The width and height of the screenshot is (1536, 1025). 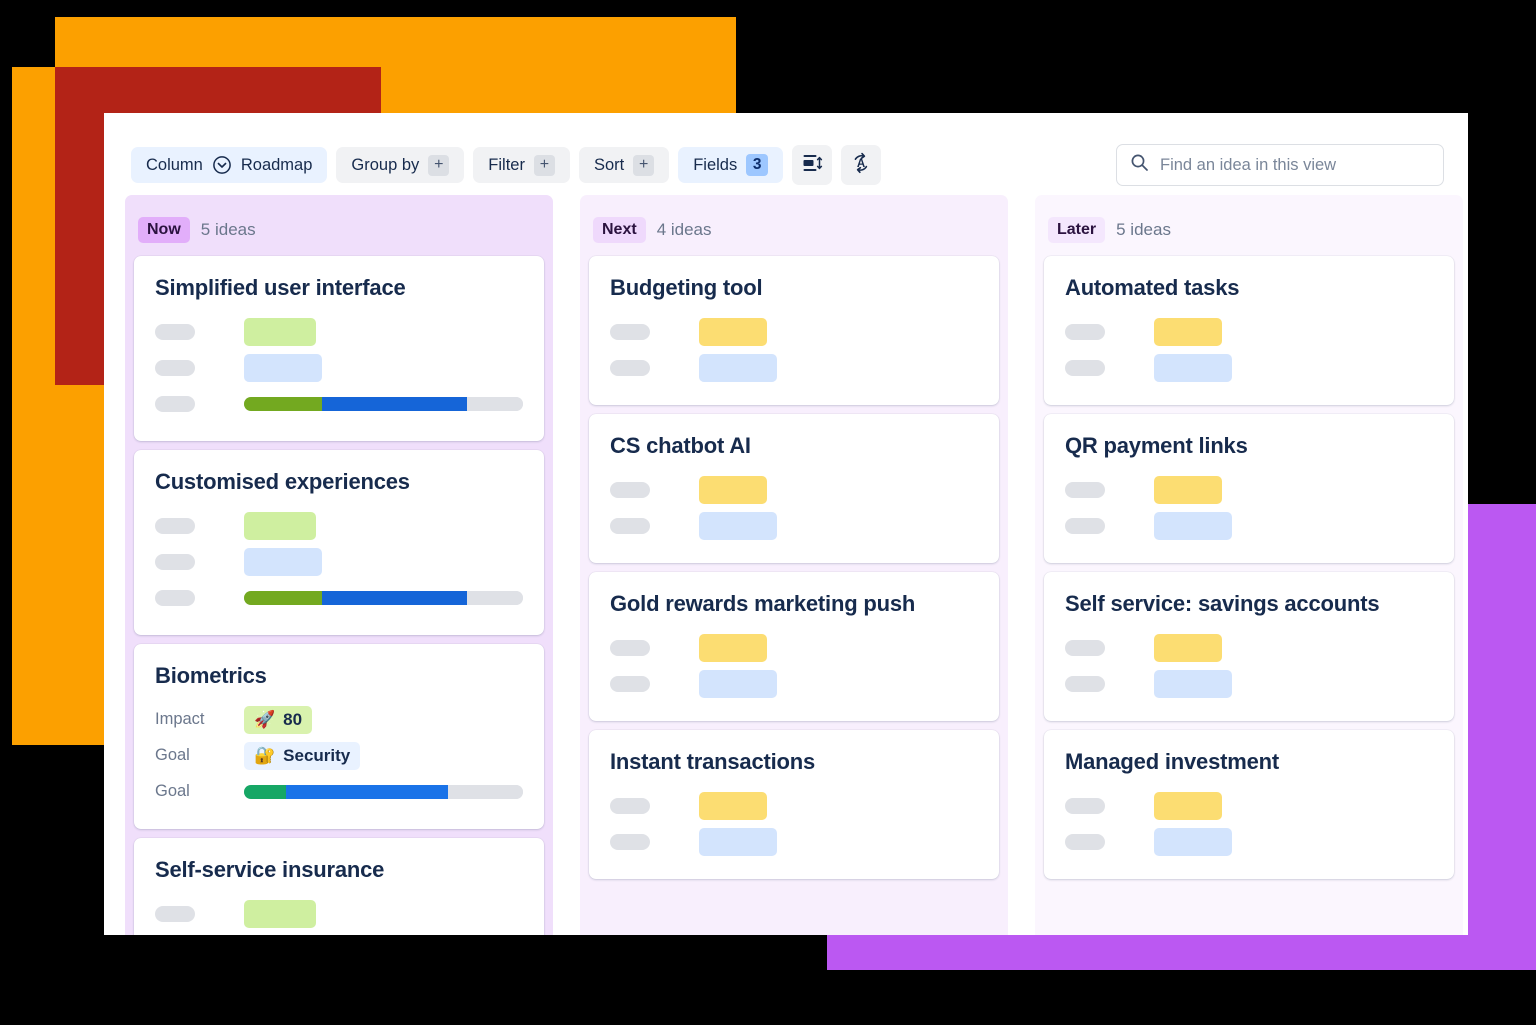 I want to click on column-tag-badge: Later, so click(x=1077, y=230).